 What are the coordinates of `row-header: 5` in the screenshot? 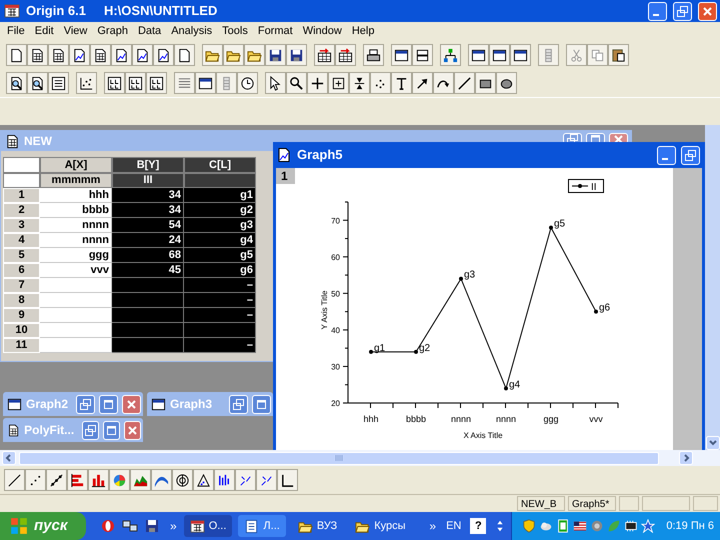 It's located at (21, 255).